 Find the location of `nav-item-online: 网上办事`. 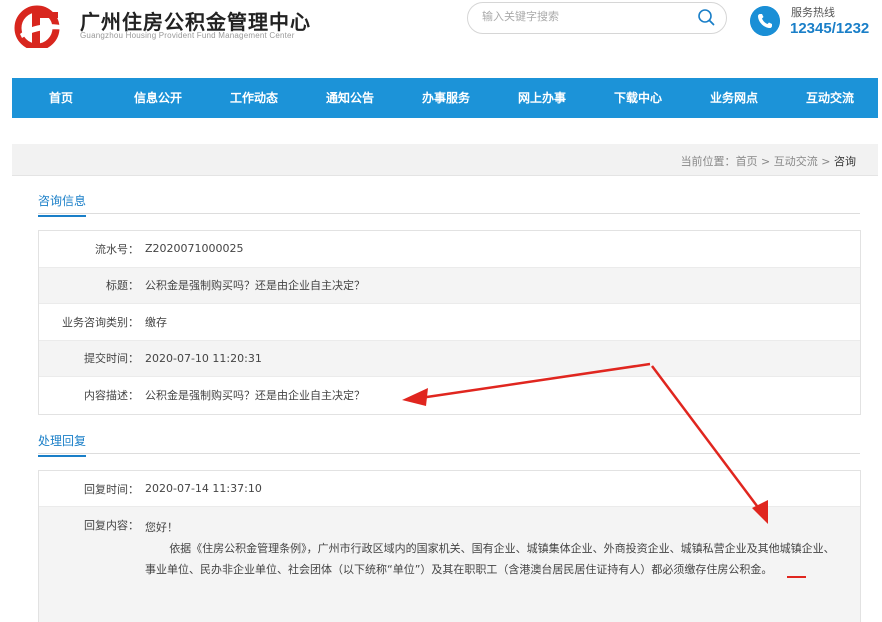

nav-item-online: 网上办事 is located at coordinates (542, 98).